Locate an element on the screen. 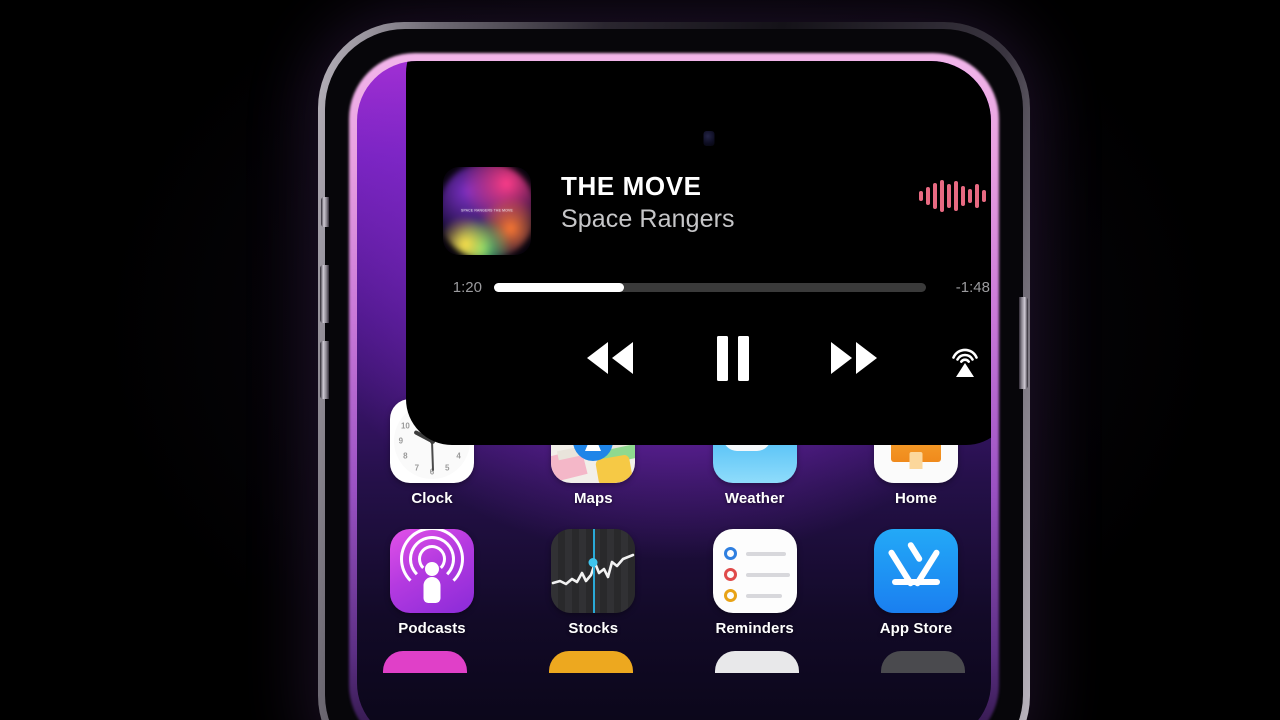  power-button is located at coordinates (1023, 343).